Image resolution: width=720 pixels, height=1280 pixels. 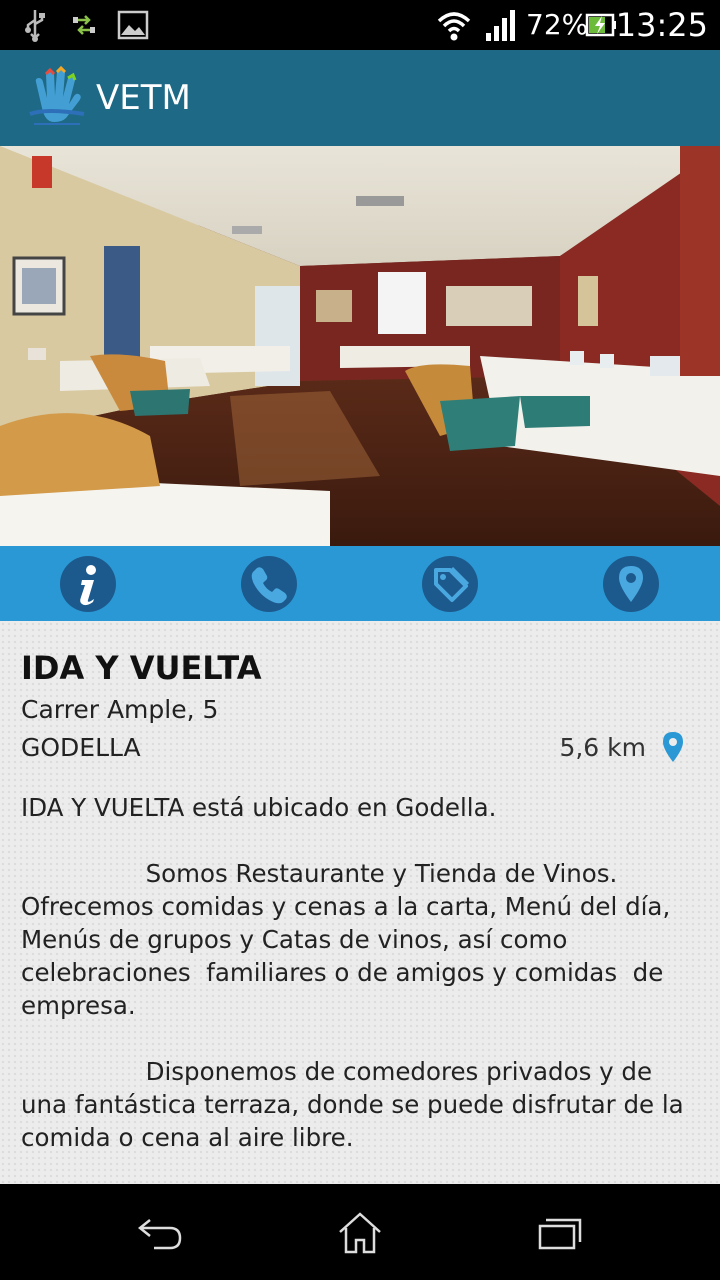 I want to click on status-bar: 72% 13:25, so click(x=360, y=25).